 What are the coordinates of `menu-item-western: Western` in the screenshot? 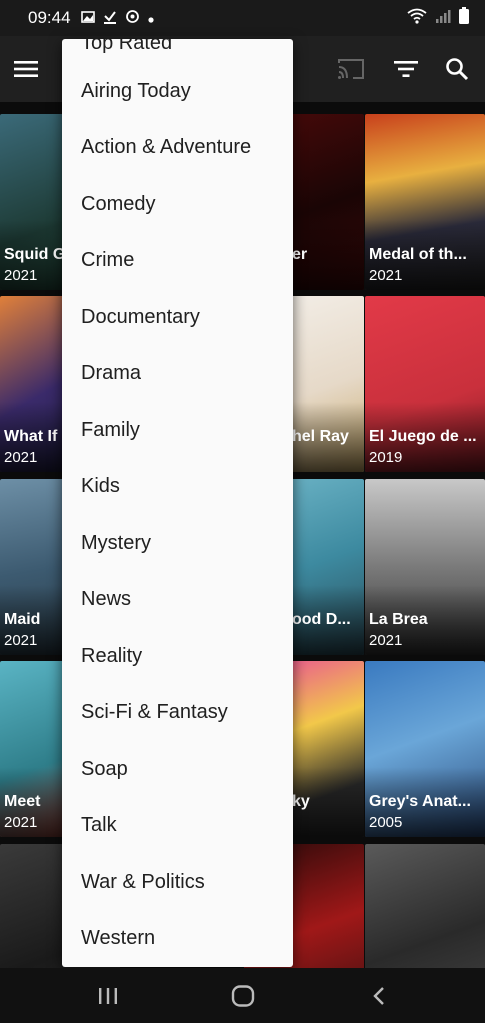 It's located at (177, 938).